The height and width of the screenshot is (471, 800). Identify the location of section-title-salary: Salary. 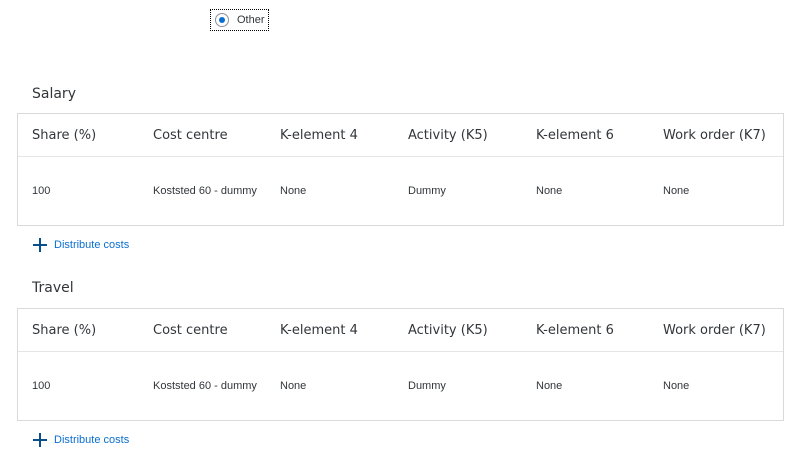
(54, 94).